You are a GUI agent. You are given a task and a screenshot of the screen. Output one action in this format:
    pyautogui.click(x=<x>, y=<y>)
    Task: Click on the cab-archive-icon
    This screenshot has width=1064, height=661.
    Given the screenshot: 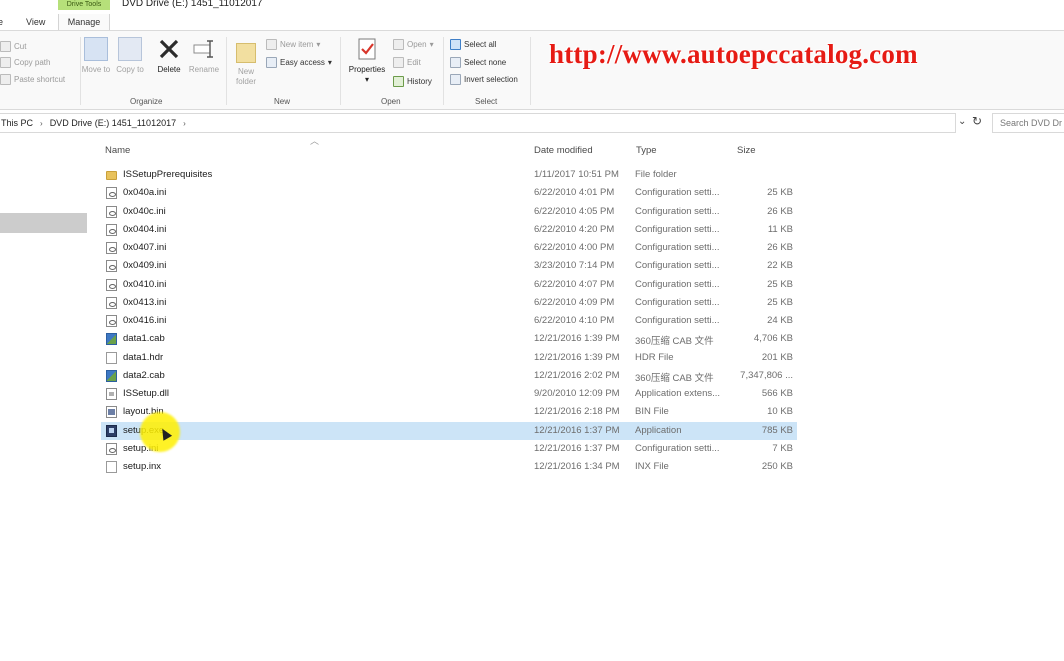 What is the action you would take?
    pyautogui.click(x=111, y=339)
    